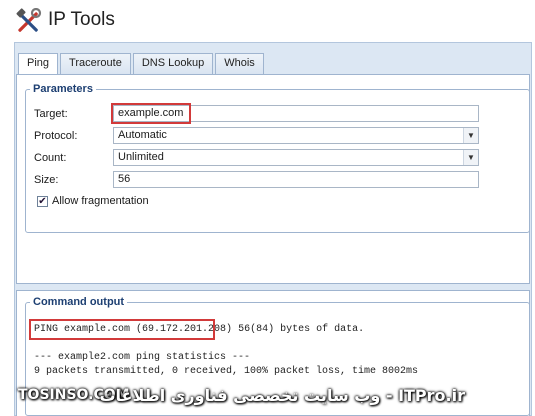 This screenshot has width=535, height=416. What do you see at coordinates (301, 329) in the screenshot?
I see `output-ping-rest: 56(84) bytes of data.` at bounding box center [301, 329].